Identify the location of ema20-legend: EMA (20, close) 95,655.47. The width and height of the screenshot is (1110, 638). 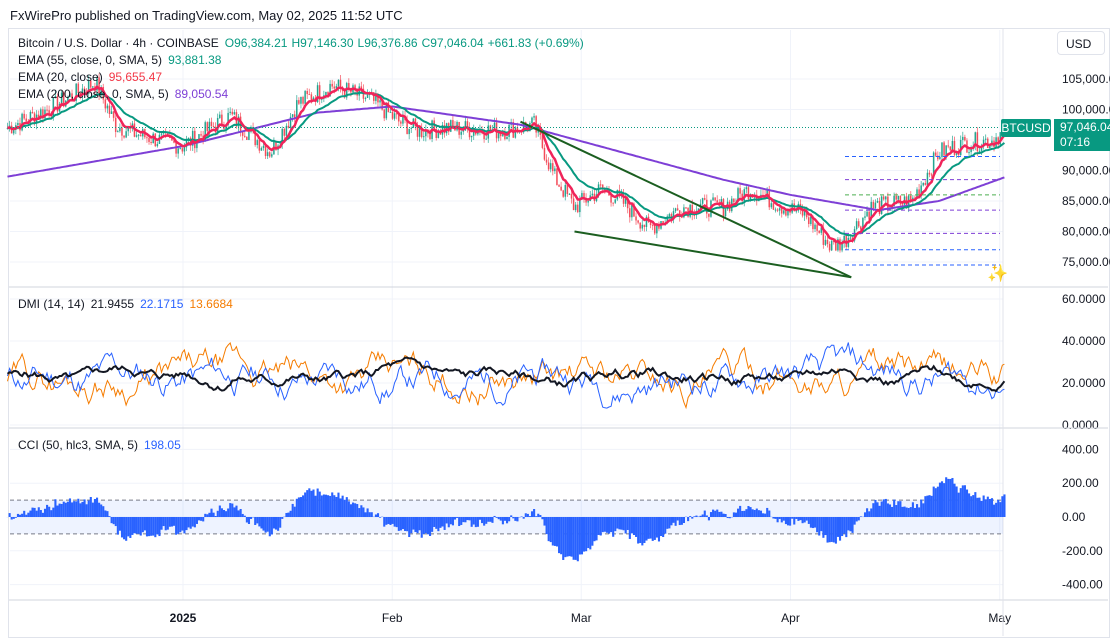
(93, 77).